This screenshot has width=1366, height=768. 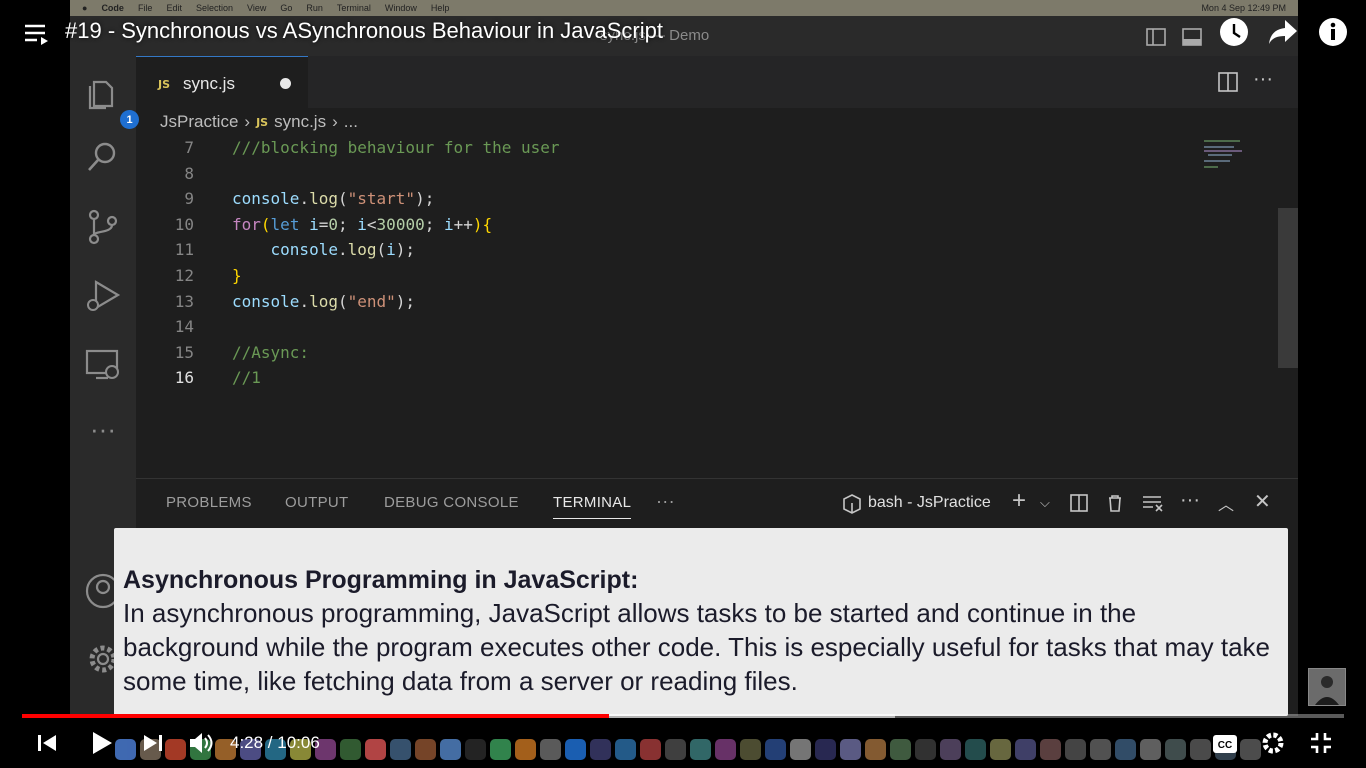 I want to click on terminal-name: bash - JsPractice, so click(x=929, y=503).